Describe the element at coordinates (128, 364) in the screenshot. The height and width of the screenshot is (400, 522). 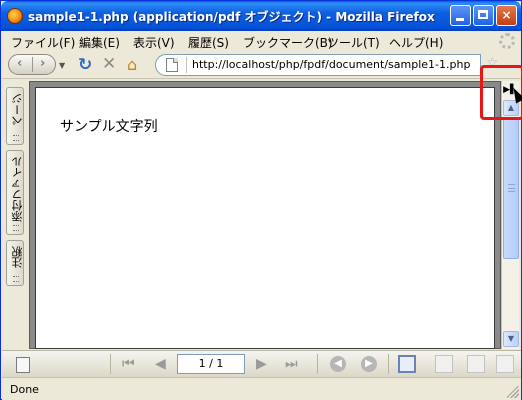
I see `first-page-button: ⏮` at that location.